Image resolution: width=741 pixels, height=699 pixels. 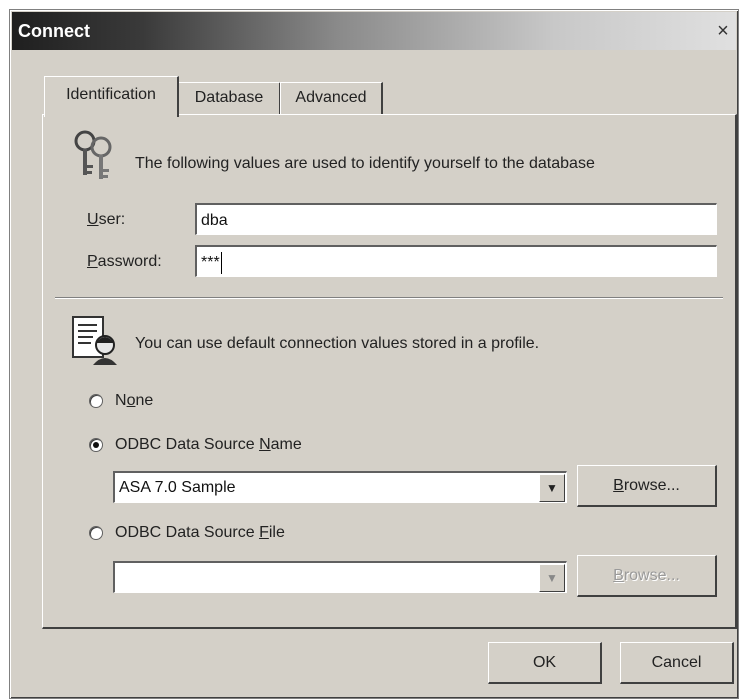 What do you see at coordinates (96, 533) in the screenshot?
I see `radio-odbc-file-button` at bounding box center [96, 533].